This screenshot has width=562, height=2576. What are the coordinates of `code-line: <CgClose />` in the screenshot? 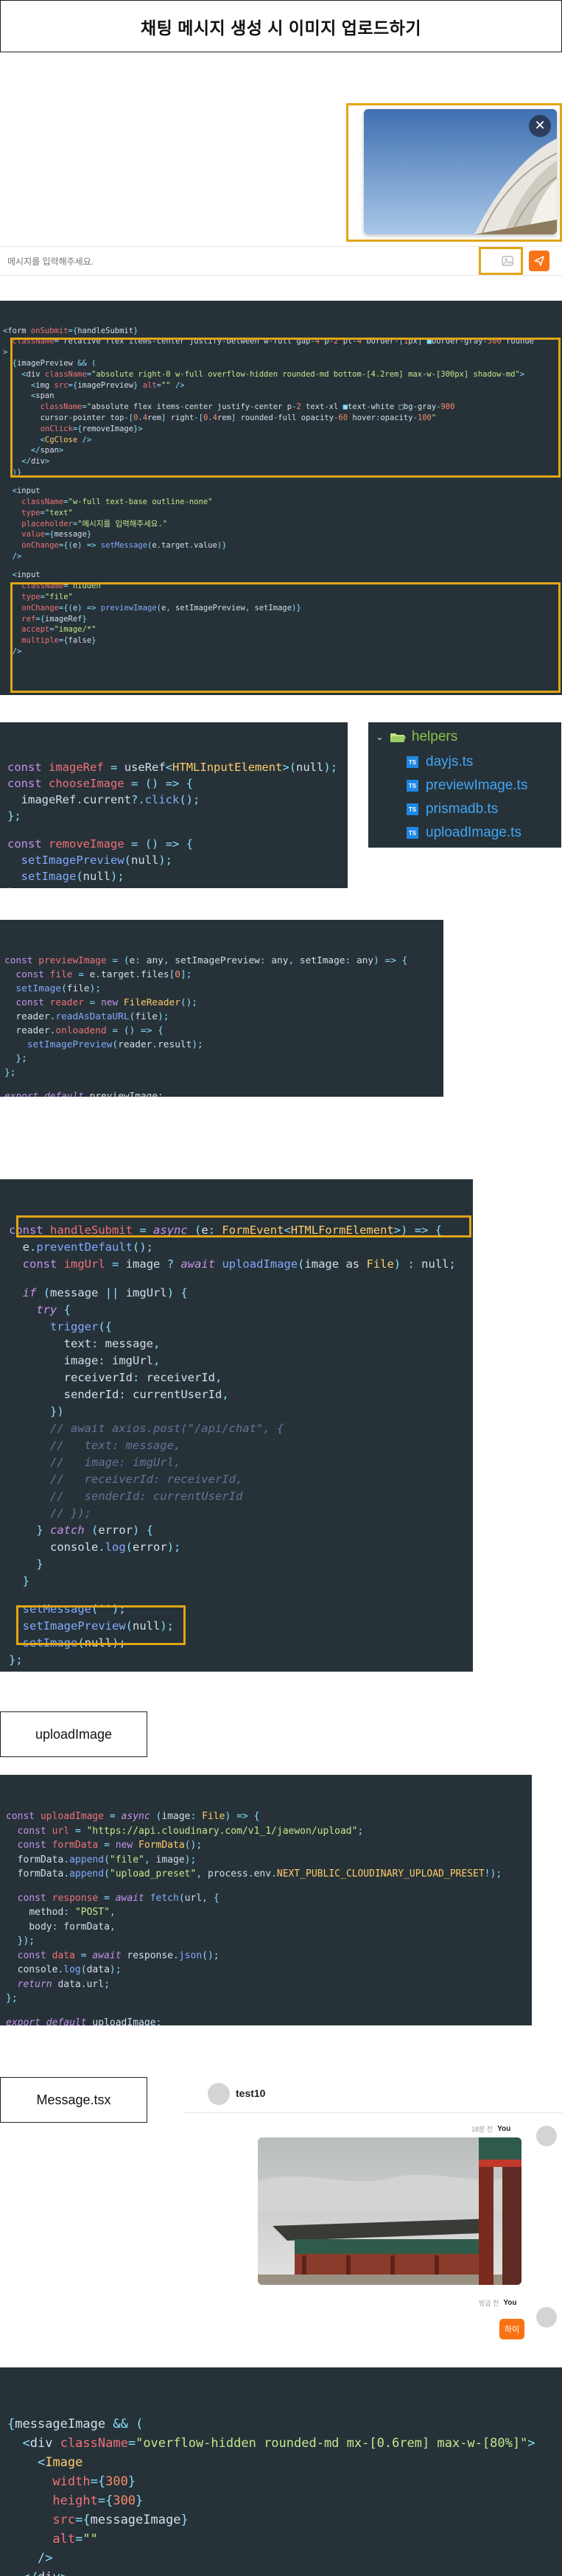 It's located at (66, 440).